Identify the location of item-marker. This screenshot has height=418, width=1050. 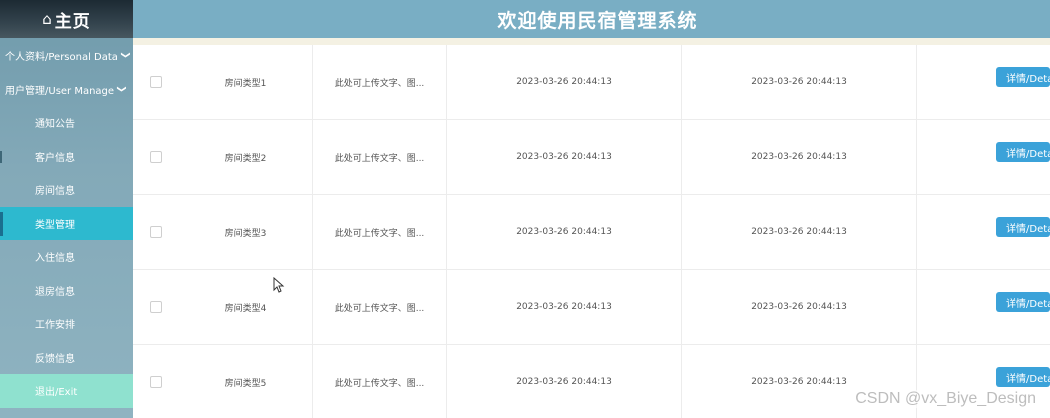
(1, 156).